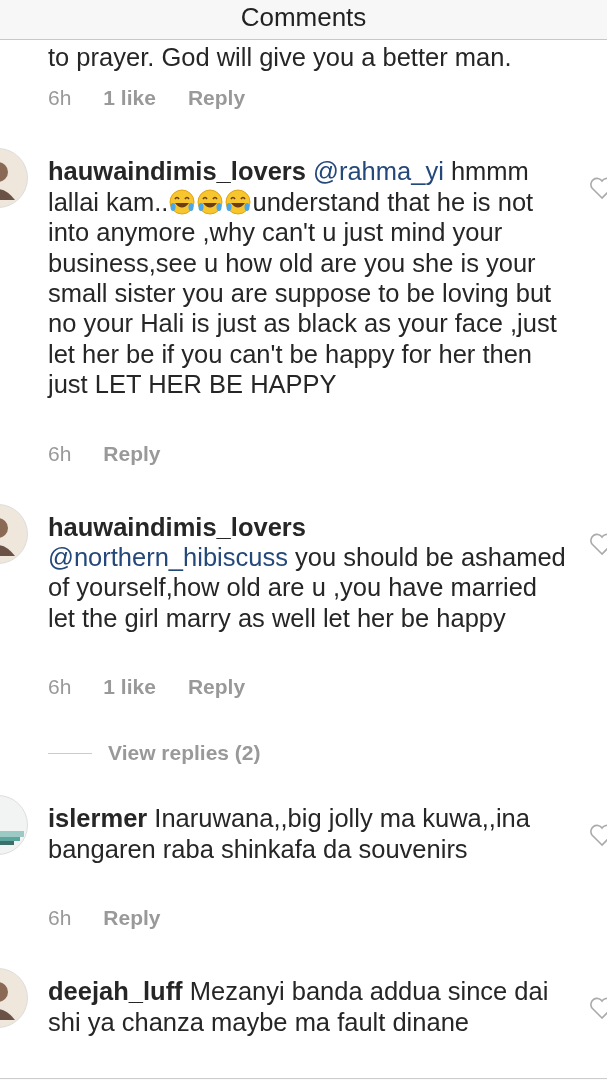 The image size is (607, 1080). I want to click on username-link: islermer, so click(98, 818).